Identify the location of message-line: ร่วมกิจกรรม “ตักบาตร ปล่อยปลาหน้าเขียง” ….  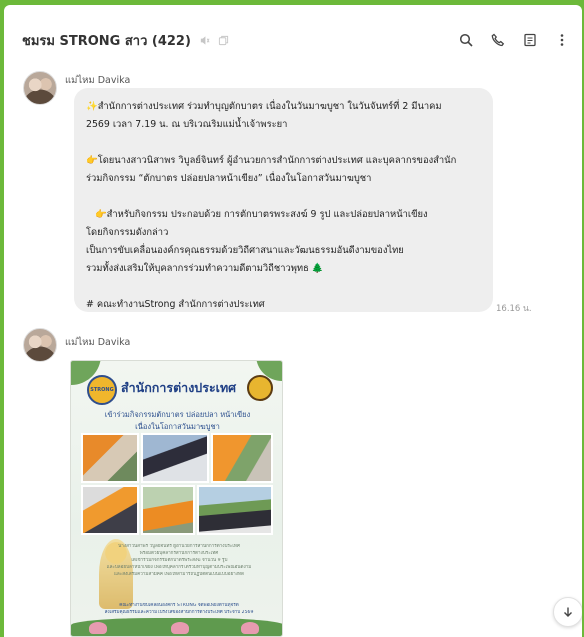
(229, 178).